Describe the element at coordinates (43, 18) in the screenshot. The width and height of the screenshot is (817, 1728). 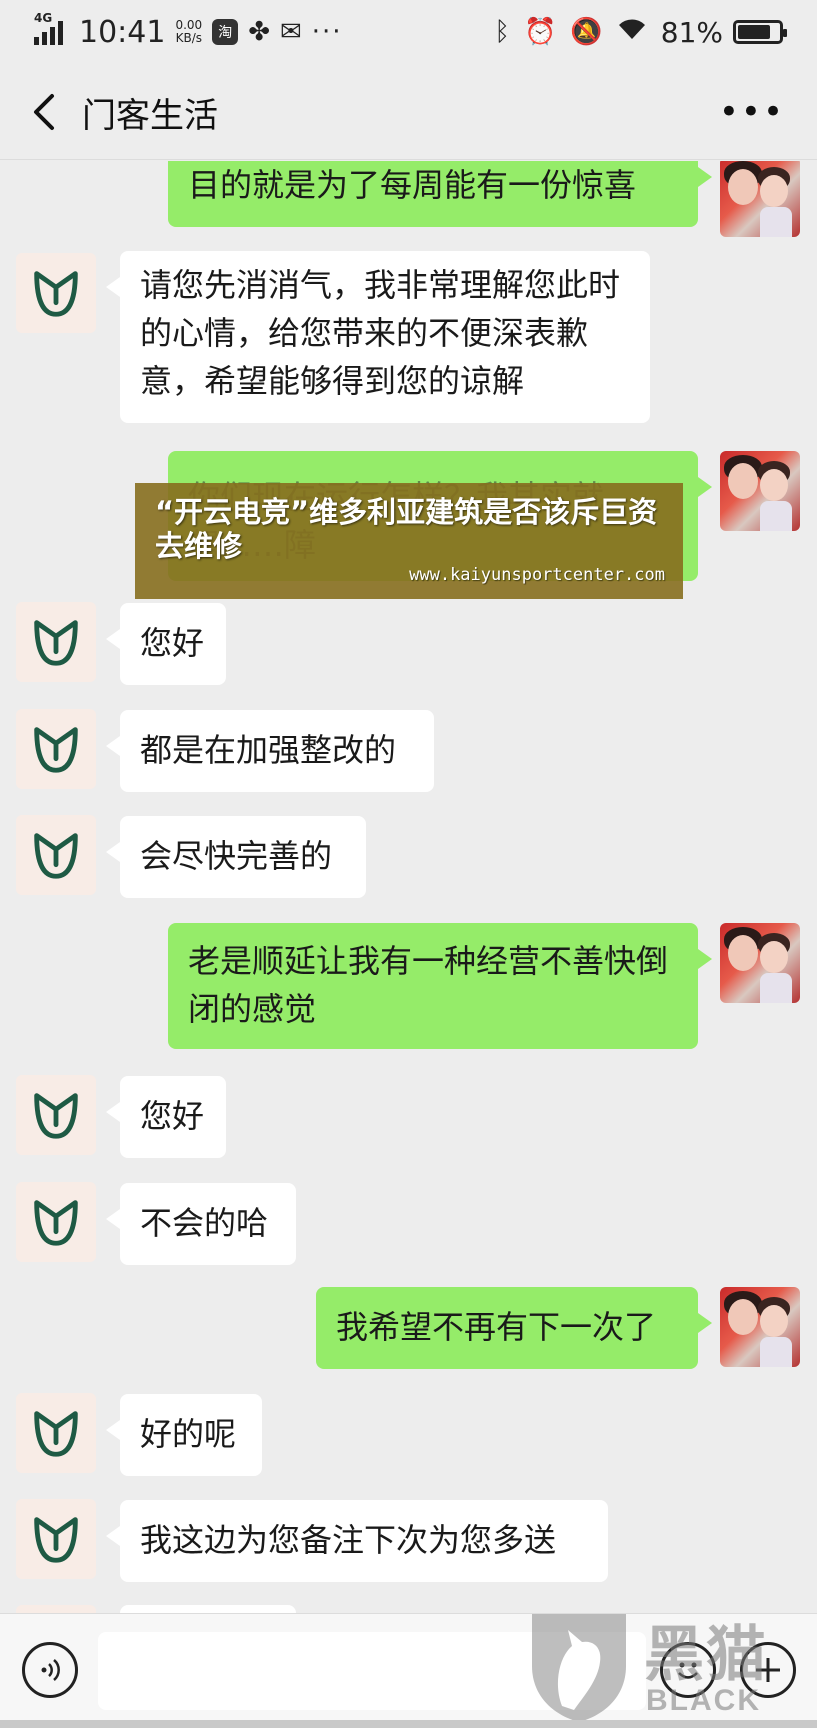
I see `network-type: 4G` at that location.